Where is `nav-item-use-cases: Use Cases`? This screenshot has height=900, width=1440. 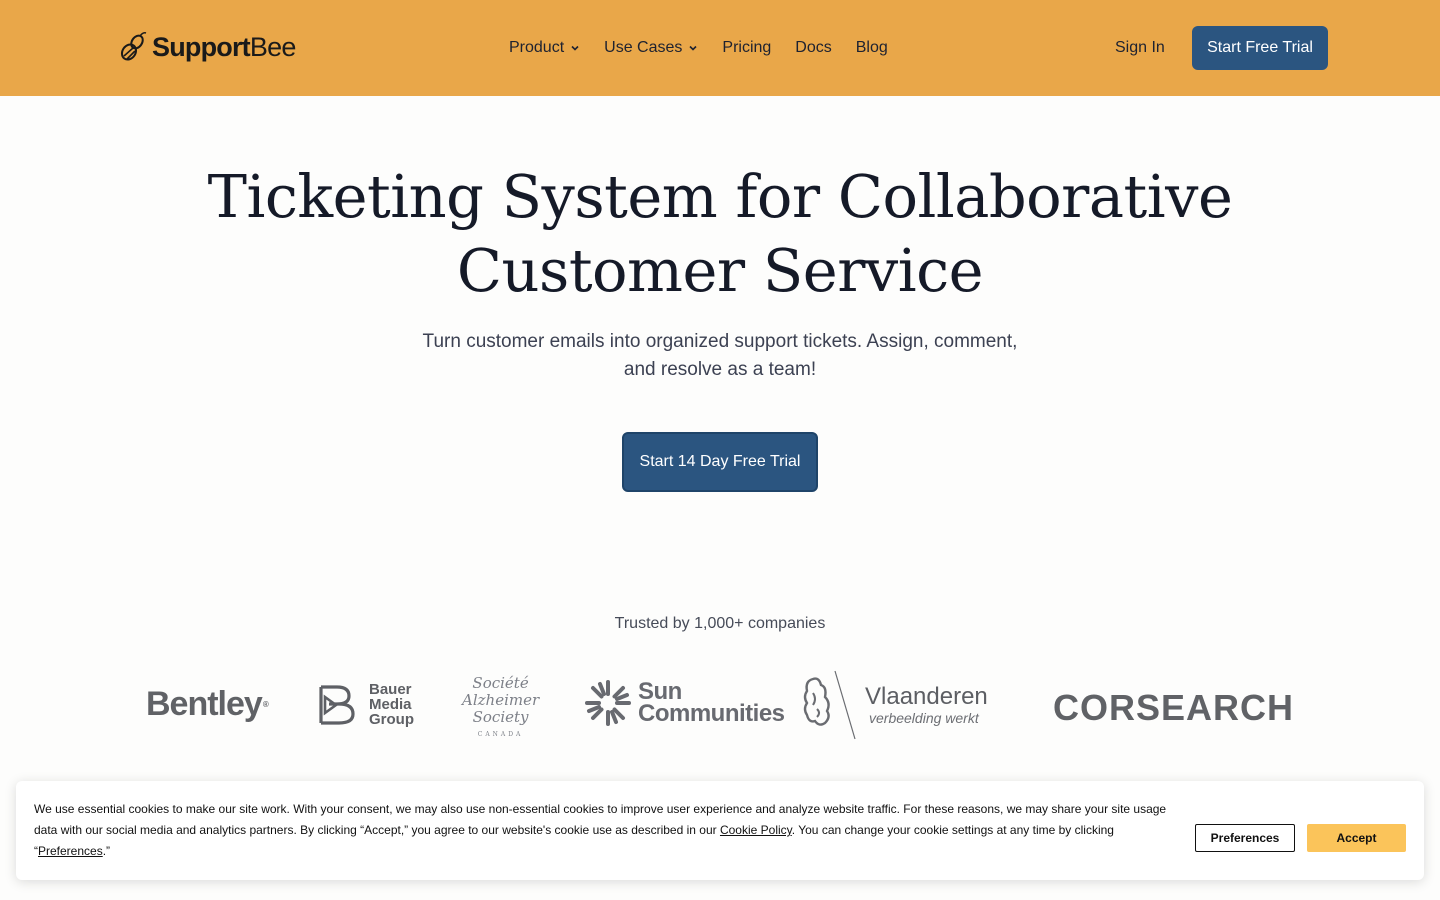
nav-item-use-cases: Use Cases is located at coordinates (651, 48).